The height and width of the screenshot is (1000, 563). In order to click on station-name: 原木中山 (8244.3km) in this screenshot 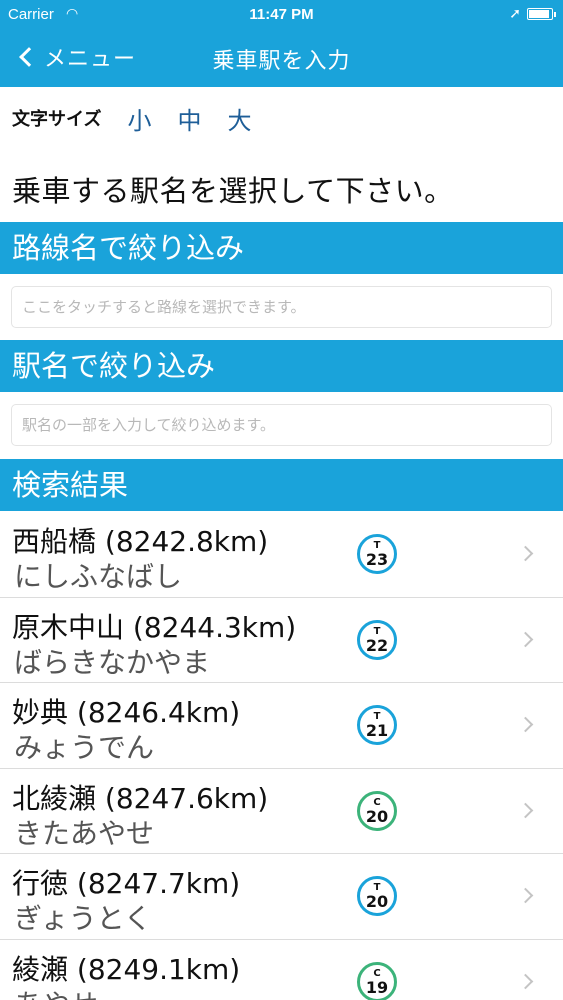, I will do `click(154, 627)`.